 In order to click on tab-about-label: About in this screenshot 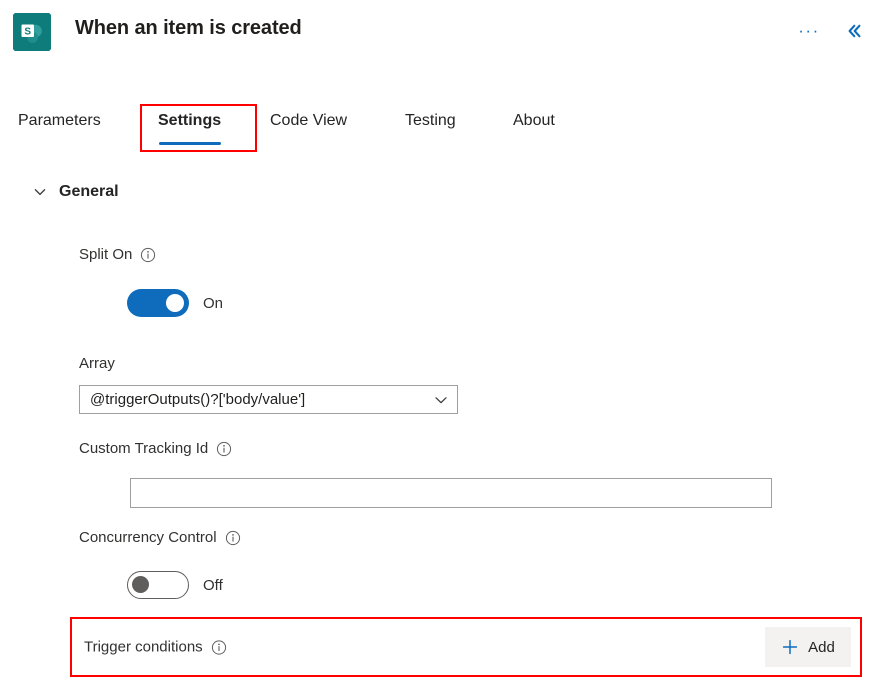, I will do `click(534, 120)`.